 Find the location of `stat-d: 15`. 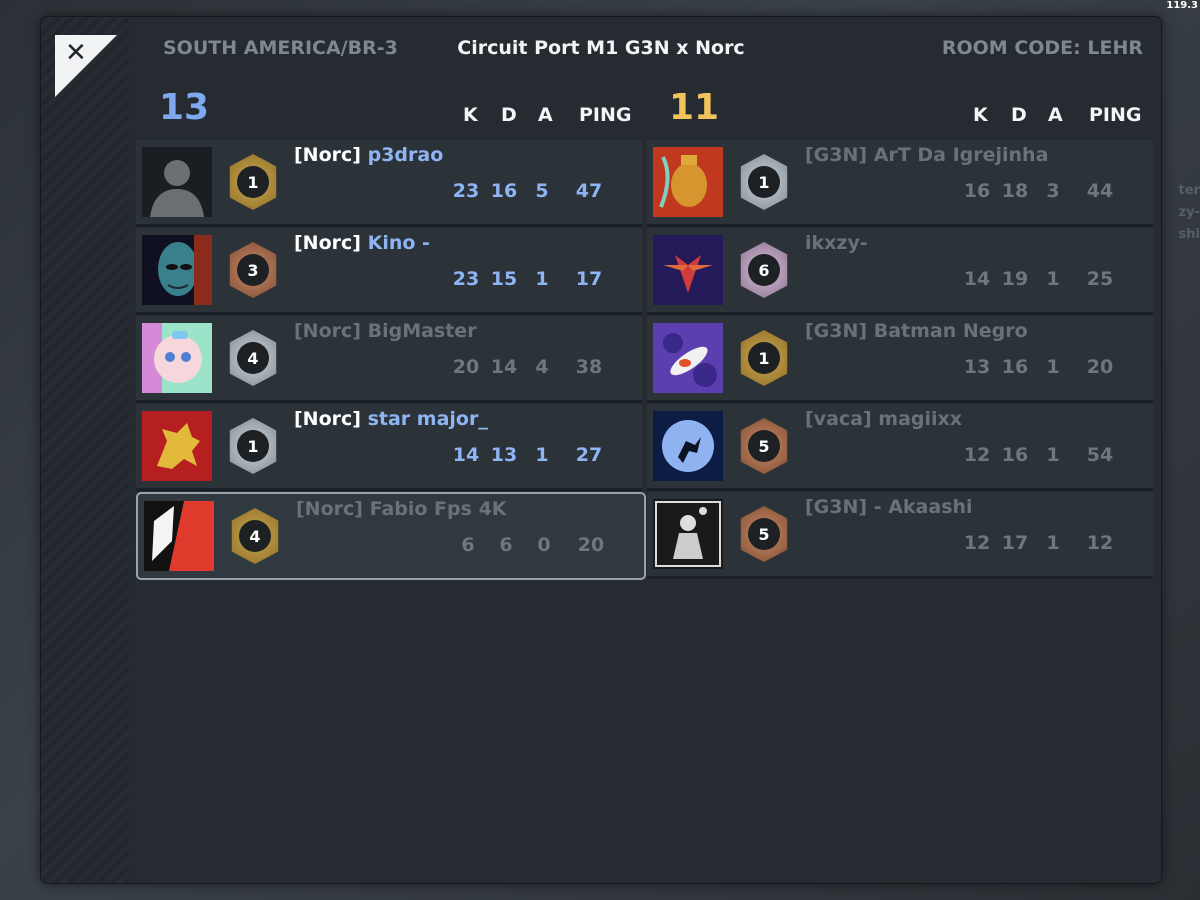

stat-d: 15 is located at coordinates (504, 279).